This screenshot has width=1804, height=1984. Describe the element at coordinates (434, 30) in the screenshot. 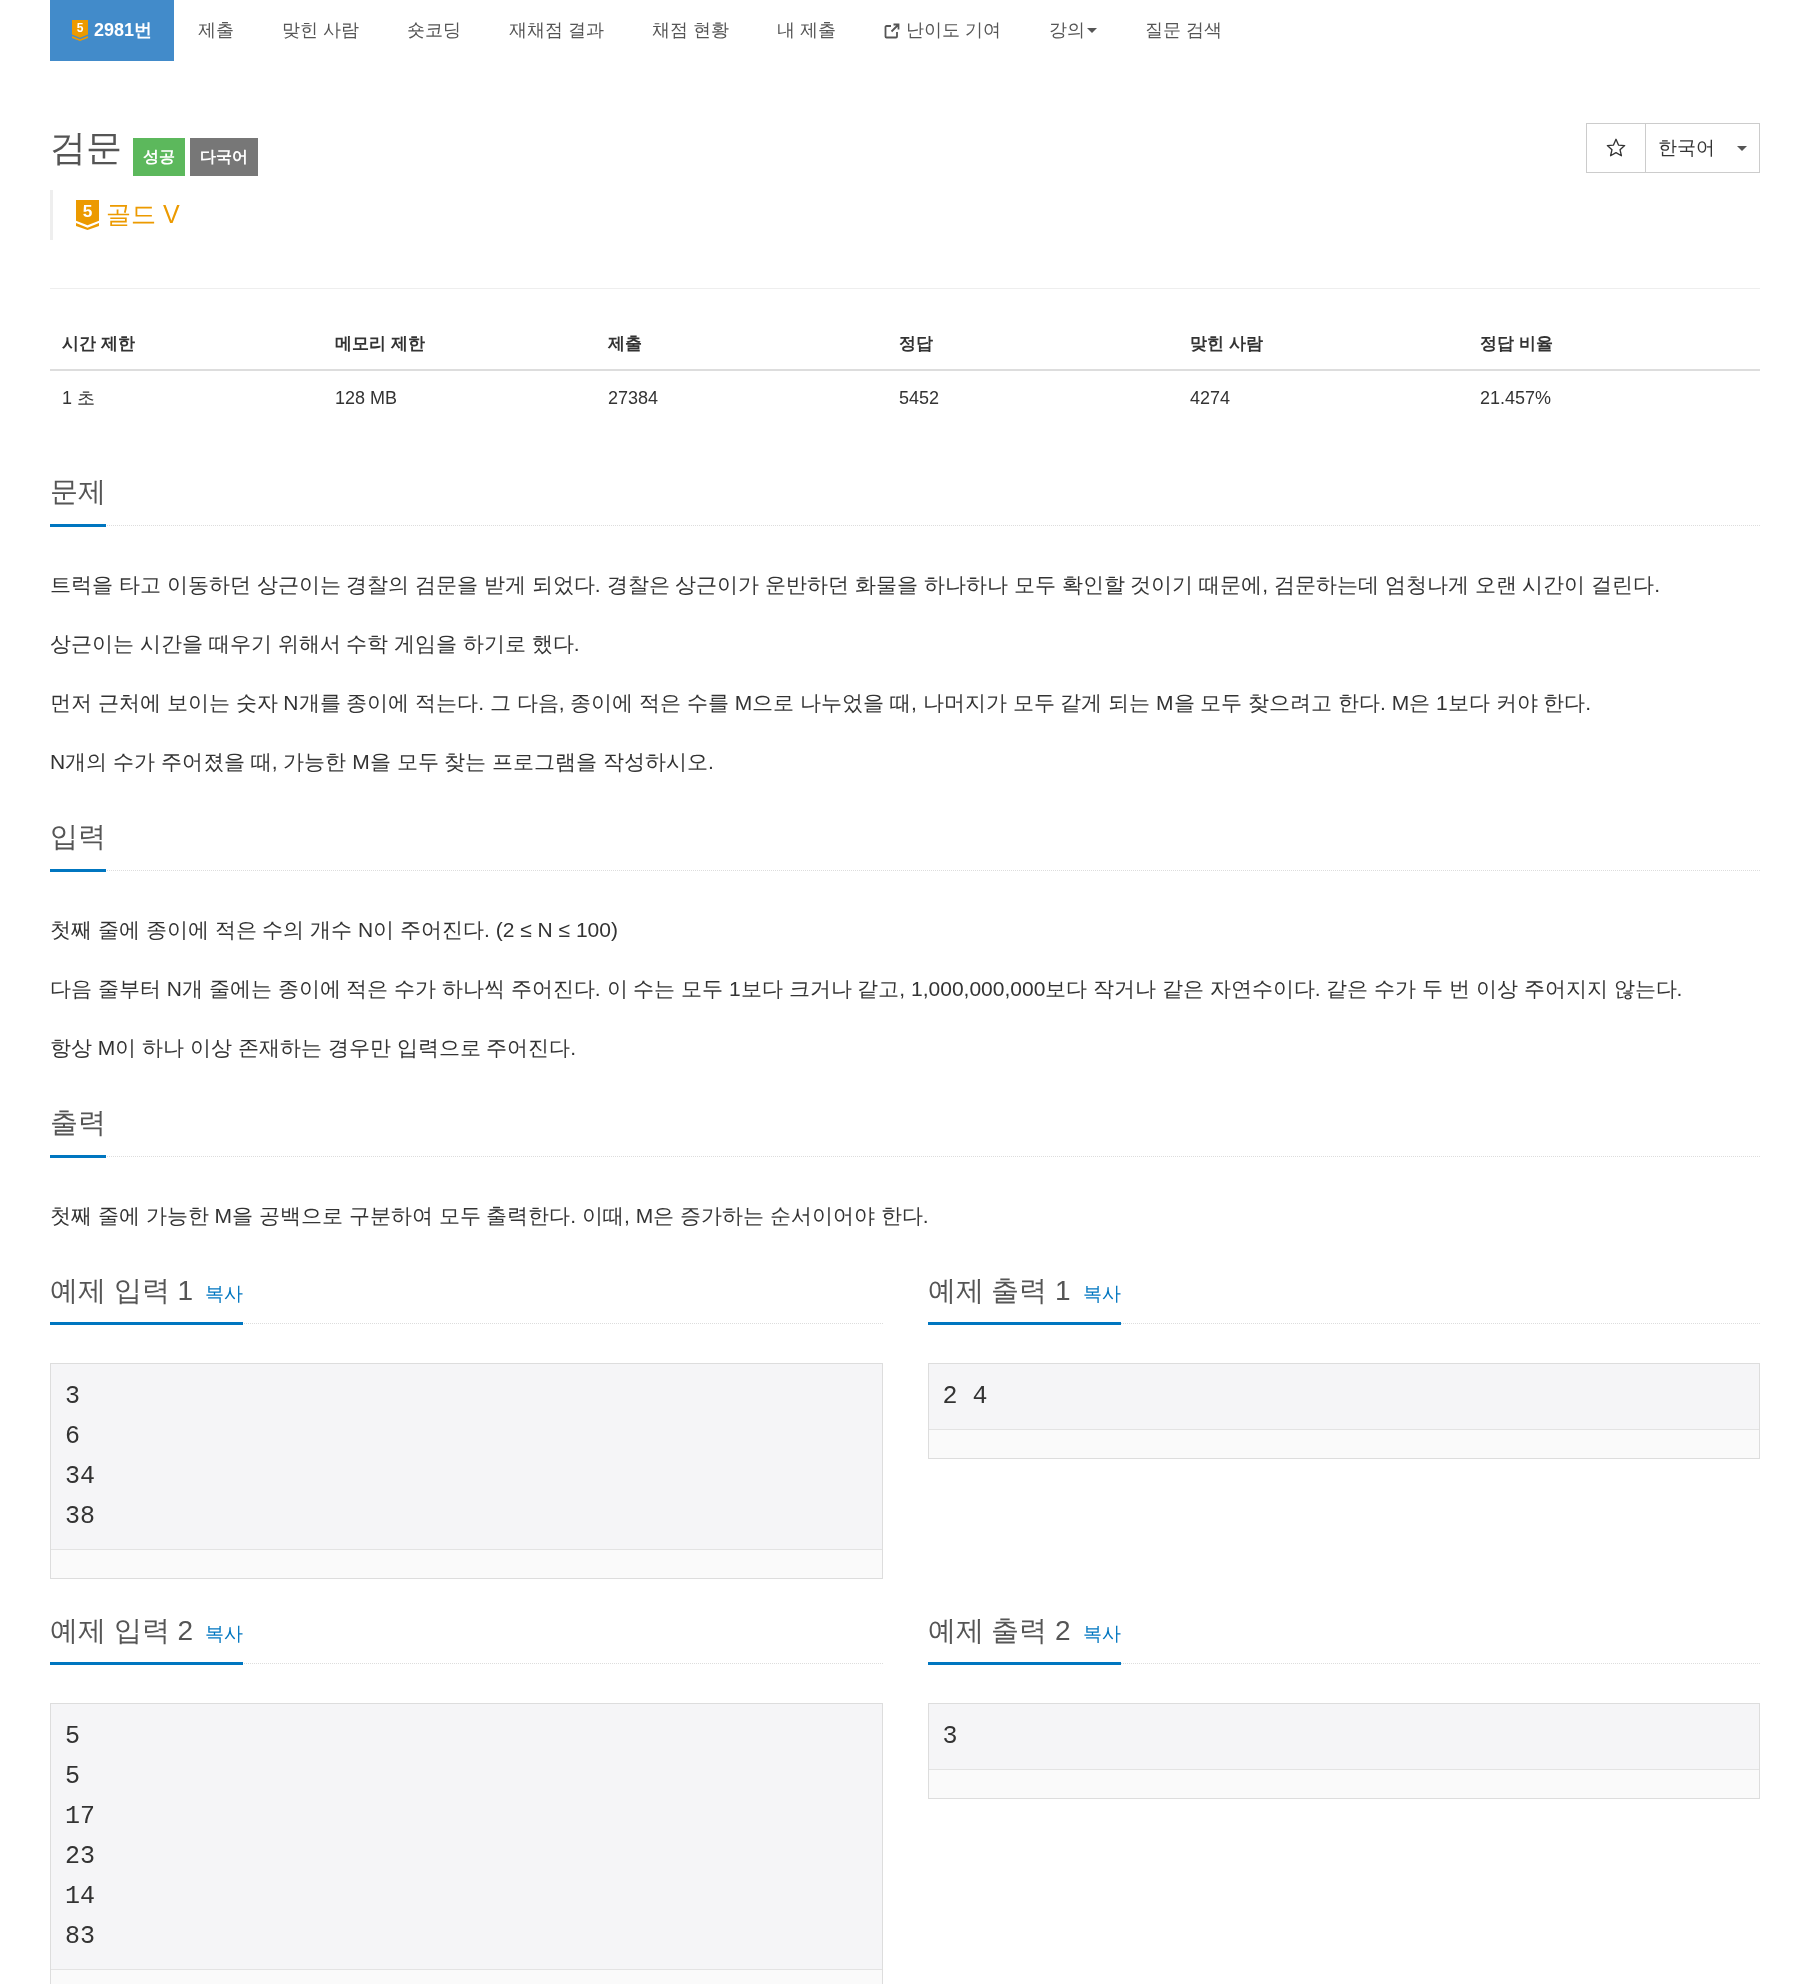

I see `nav-tab: 숏코딩` at that location.